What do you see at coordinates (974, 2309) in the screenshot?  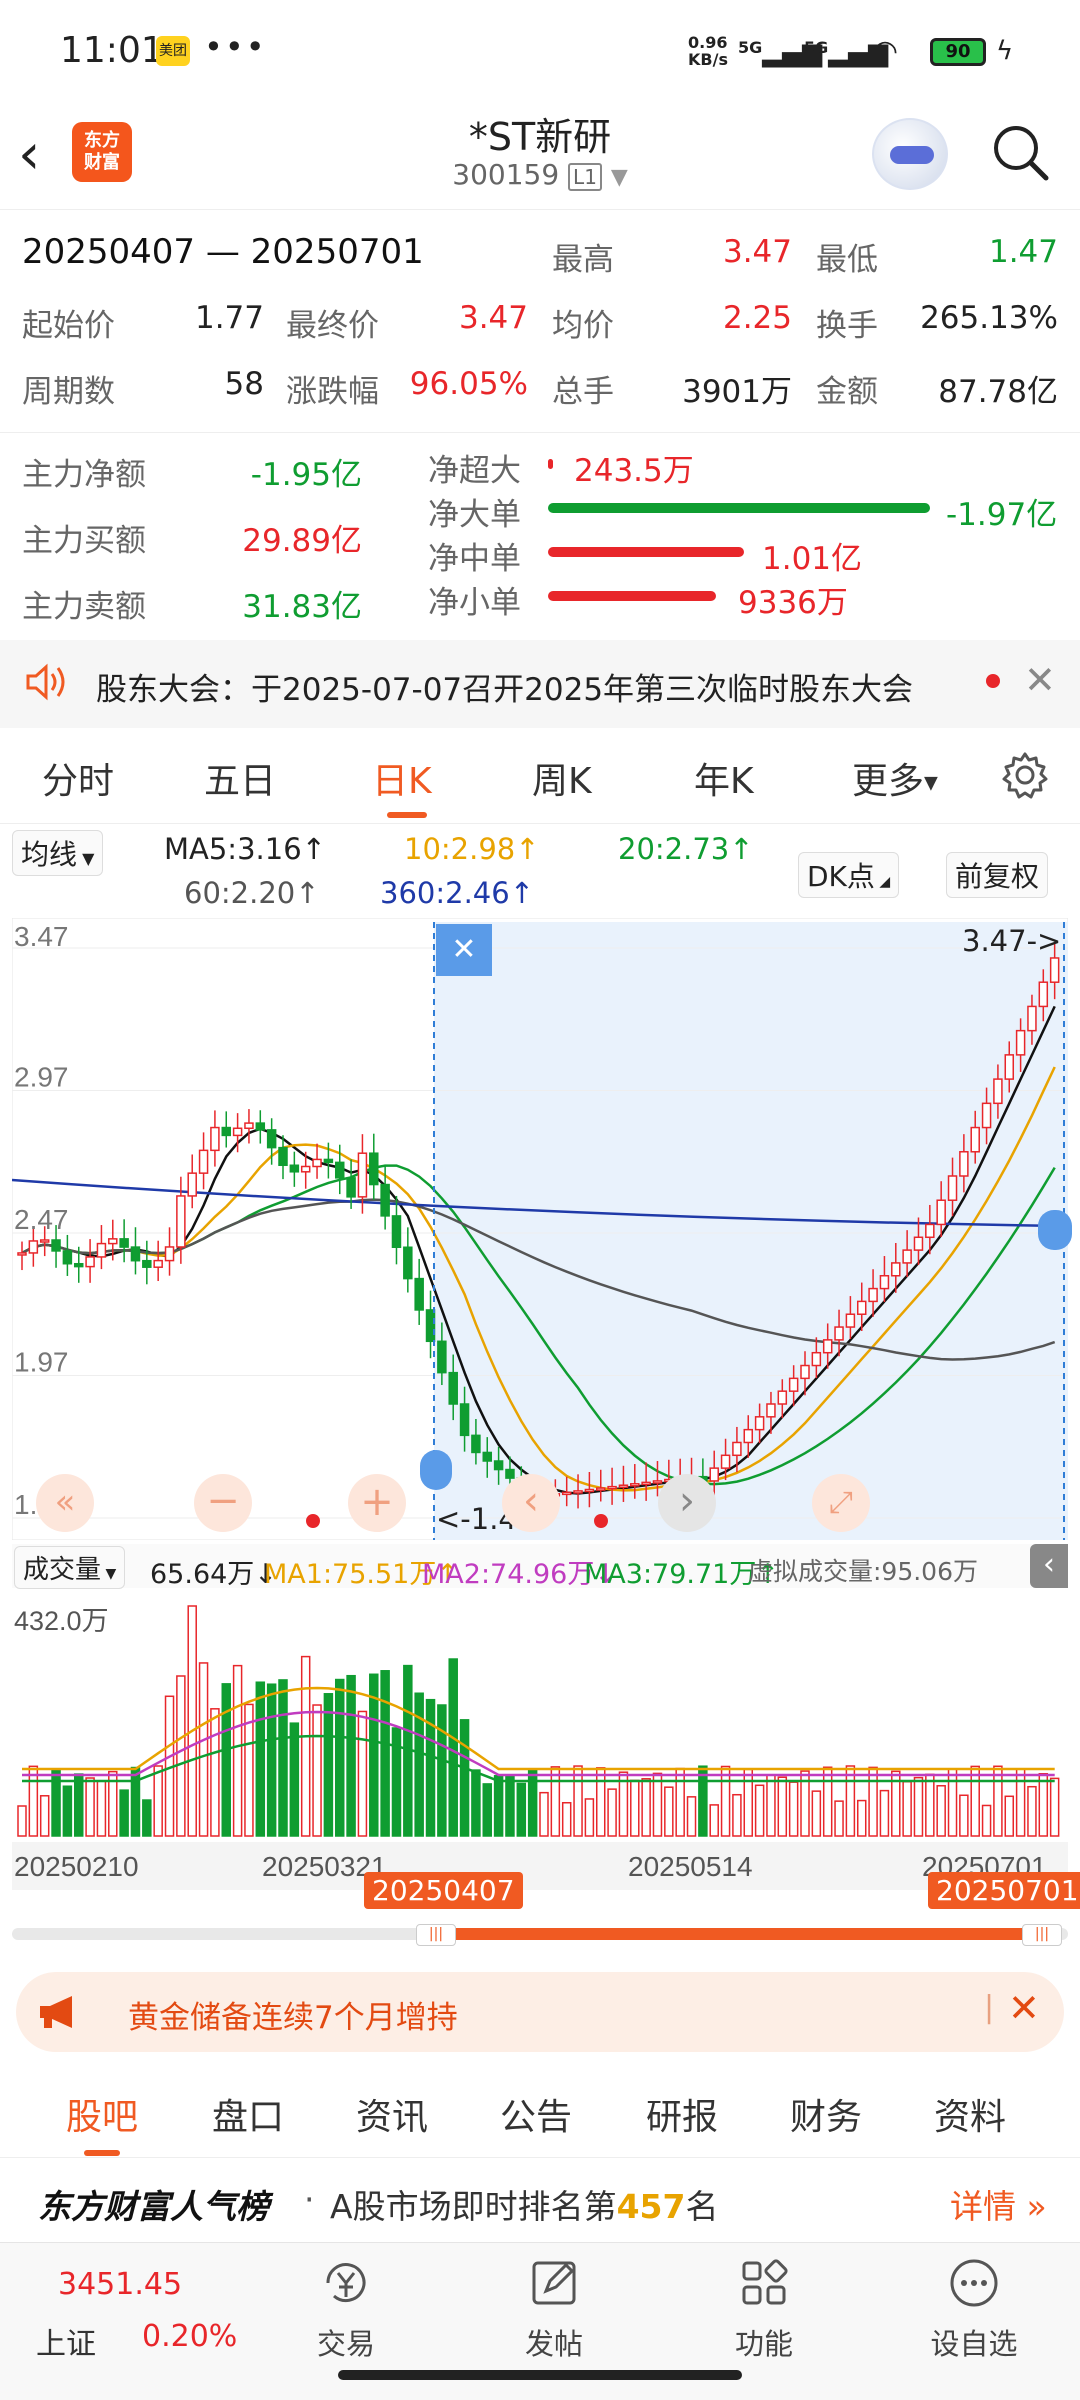 I see `nav-add-watchlist: 设自选` at bounding box center [974, 2309].